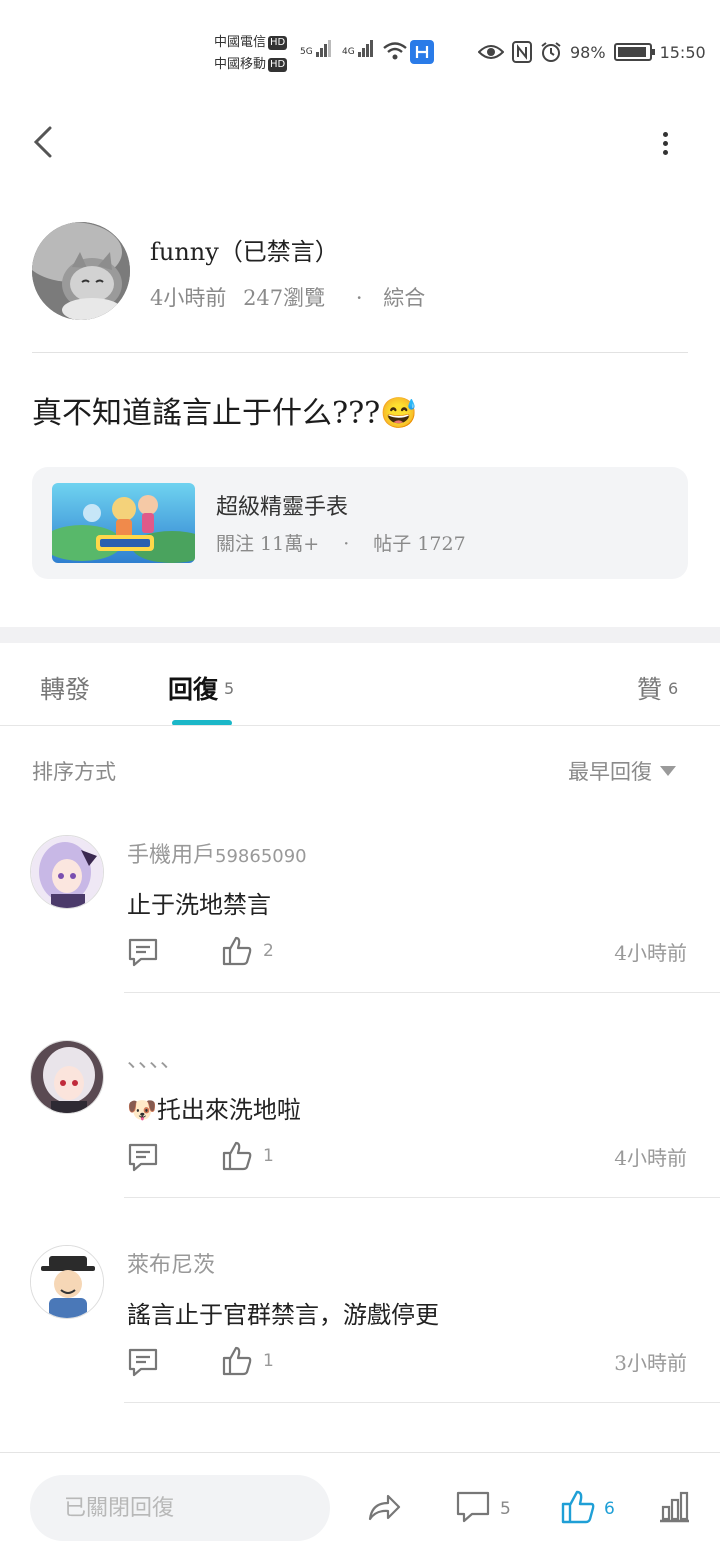 The image size is (720, 1560). What do you see at coordinates (650, 1363) in the screenshot?
I see `comment-time: 3小時前` at bounding box center [650, 1363].